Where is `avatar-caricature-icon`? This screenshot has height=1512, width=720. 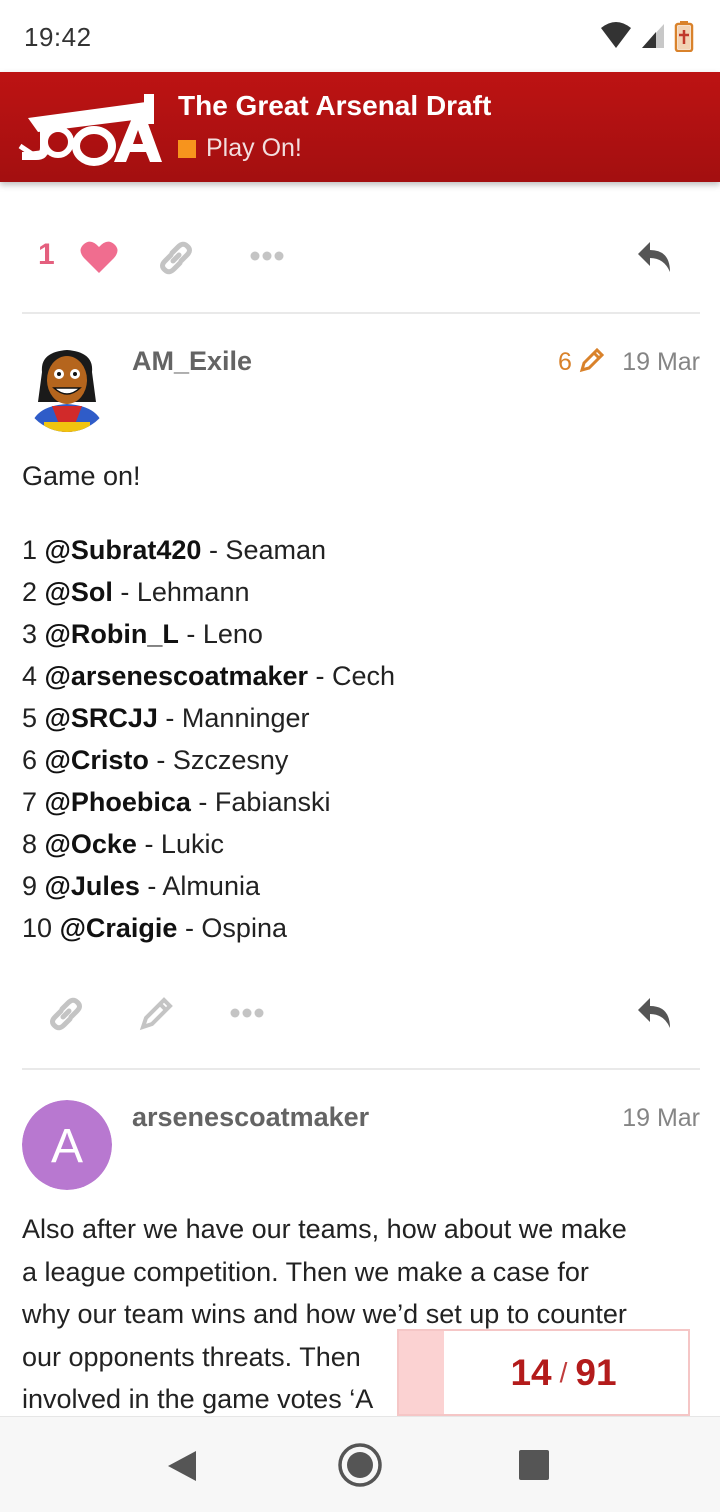
avatar-caricature-icon is located at coordinates (67, 387).